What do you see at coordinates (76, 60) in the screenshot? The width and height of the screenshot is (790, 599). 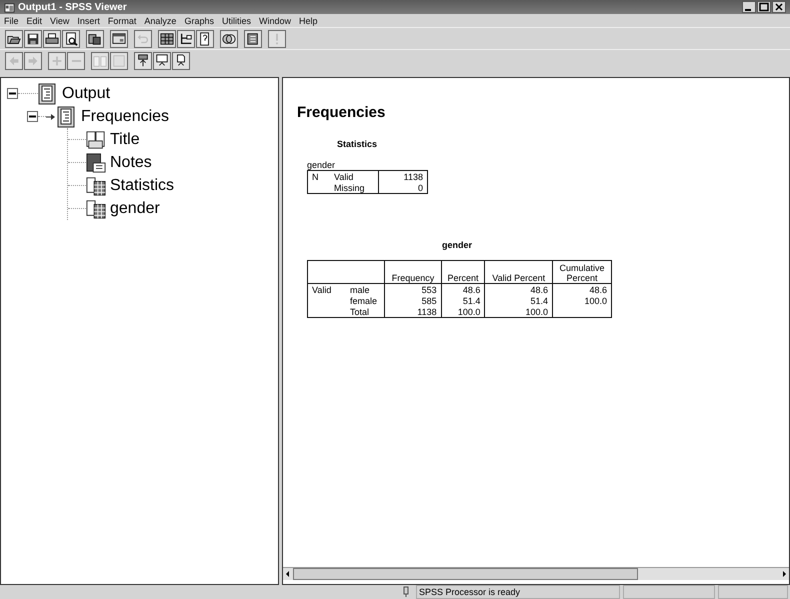 I see `minus-icon` at bounding box center [76, 60].